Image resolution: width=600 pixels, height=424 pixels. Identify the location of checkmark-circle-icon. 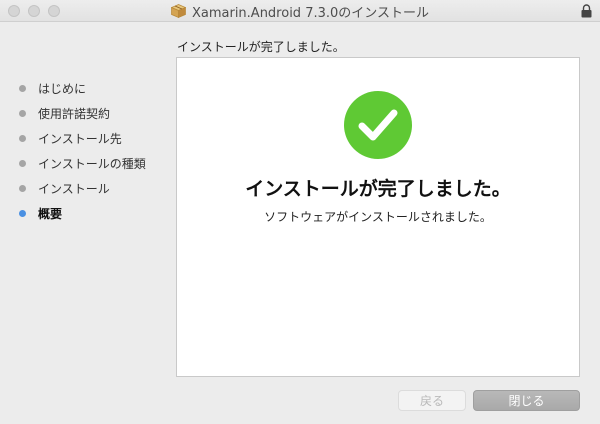
(378, 125).